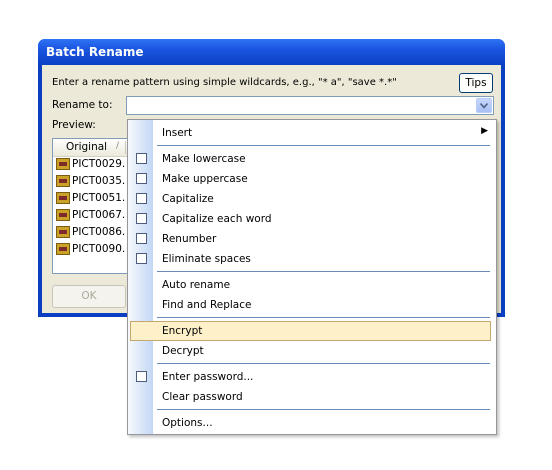  What do you see at coordinates (312, 397) in the screenshot?
I see `menu-item-clear-password: Clear password` at bounding box center [312, 397].